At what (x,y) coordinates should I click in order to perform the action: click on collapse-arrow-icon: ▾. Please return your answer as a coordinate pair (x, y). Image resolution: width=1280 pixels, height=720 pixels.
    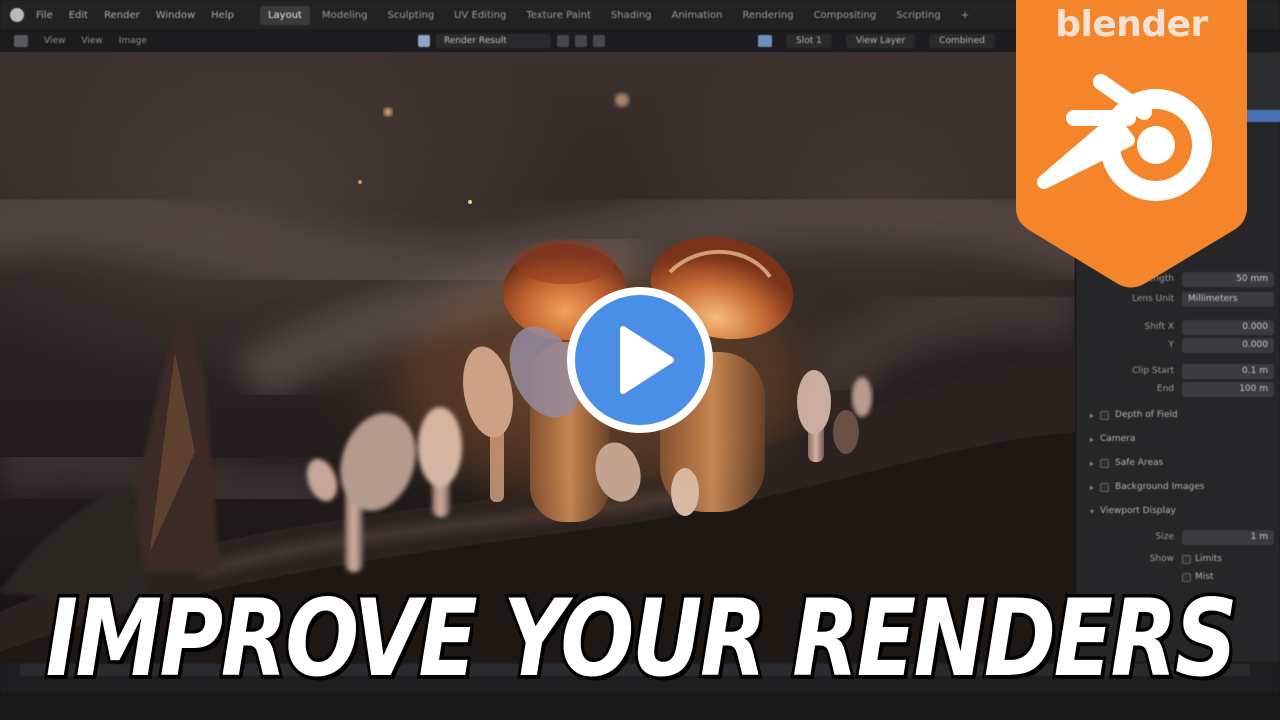
    Looking at the image, I should click on (1092, 511).